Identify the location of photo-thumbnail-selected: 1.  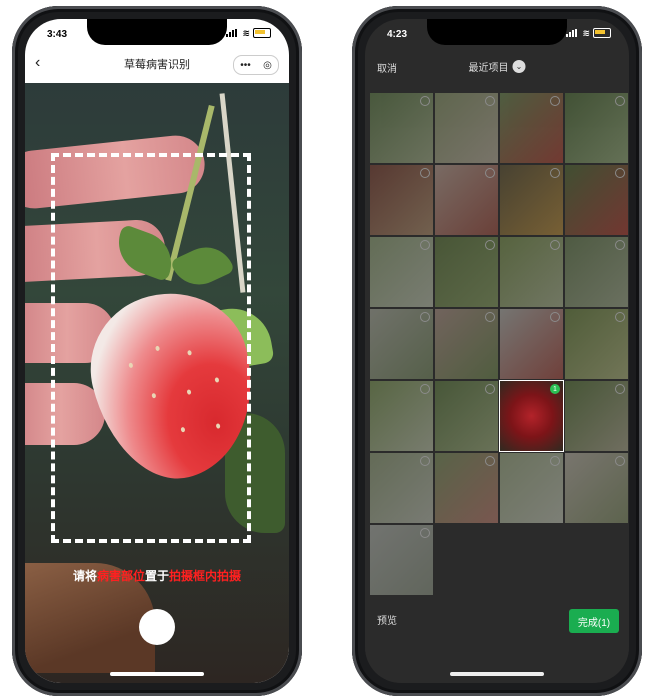
(531, 416).